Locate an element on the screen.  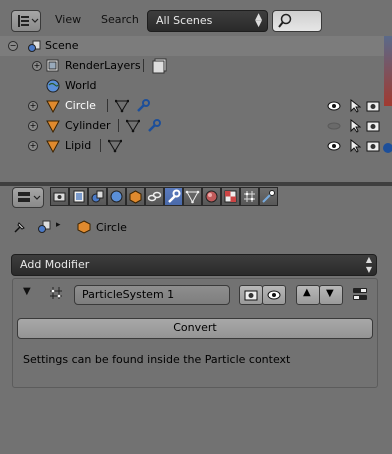
breadcrumb-object-label: Circle is located at coordinates (111, 227).